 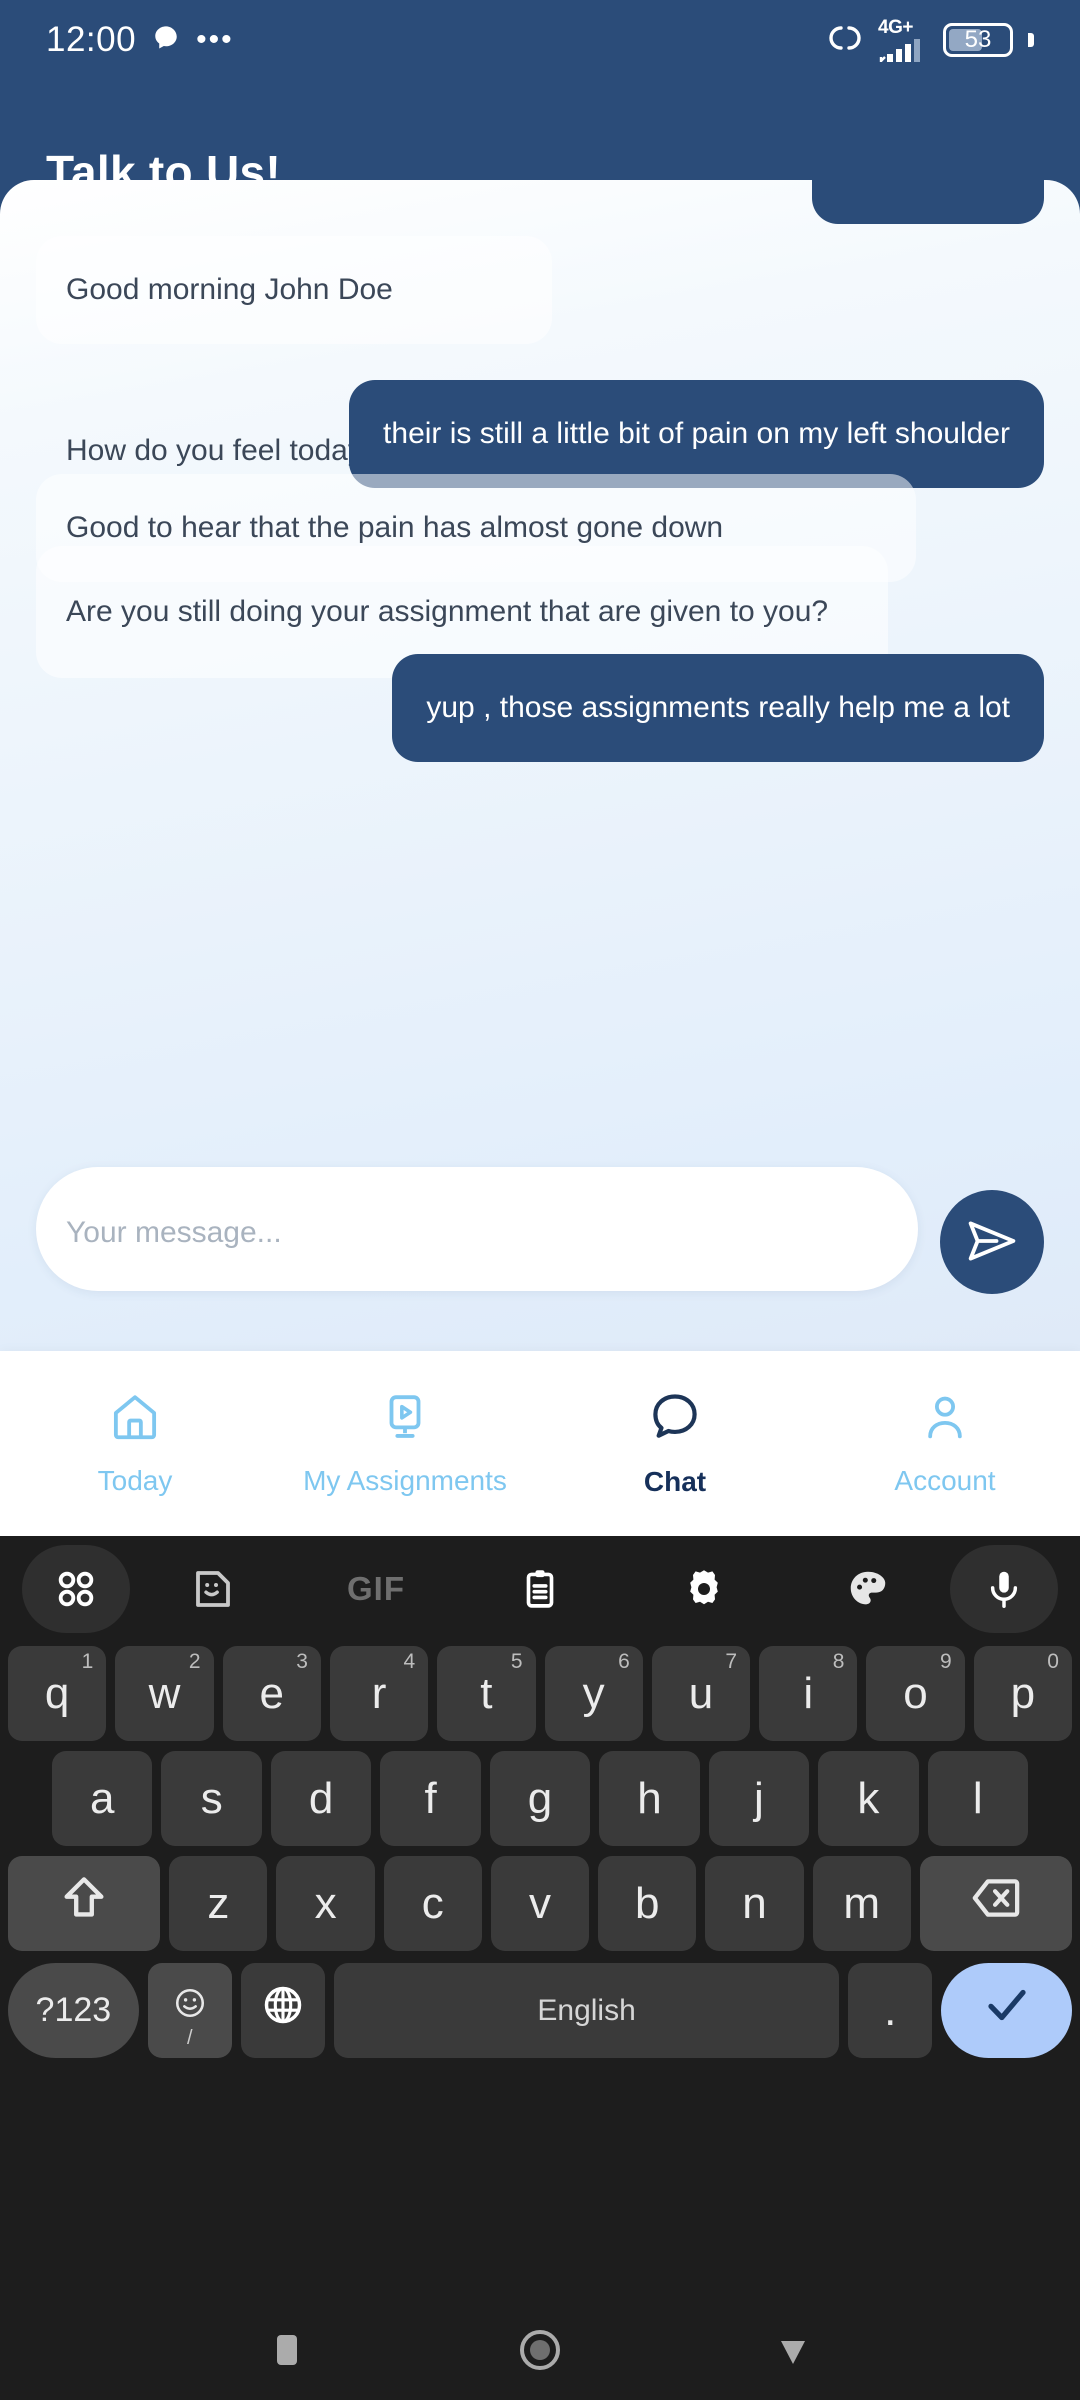 I want to click on send-button, so click(x=992, y=1242).